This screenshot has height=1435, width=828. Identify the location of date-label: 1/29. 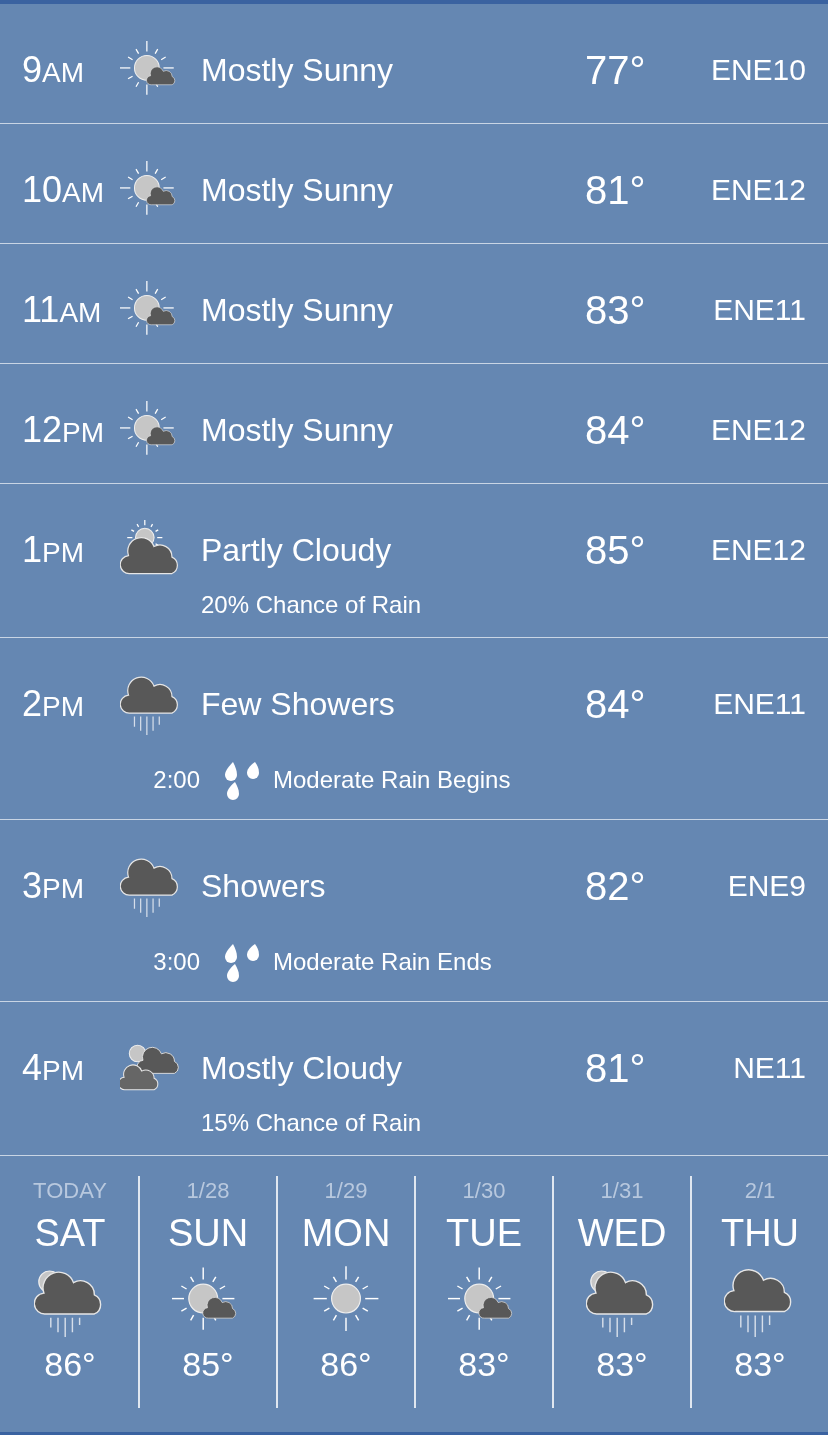
(346, 1191).